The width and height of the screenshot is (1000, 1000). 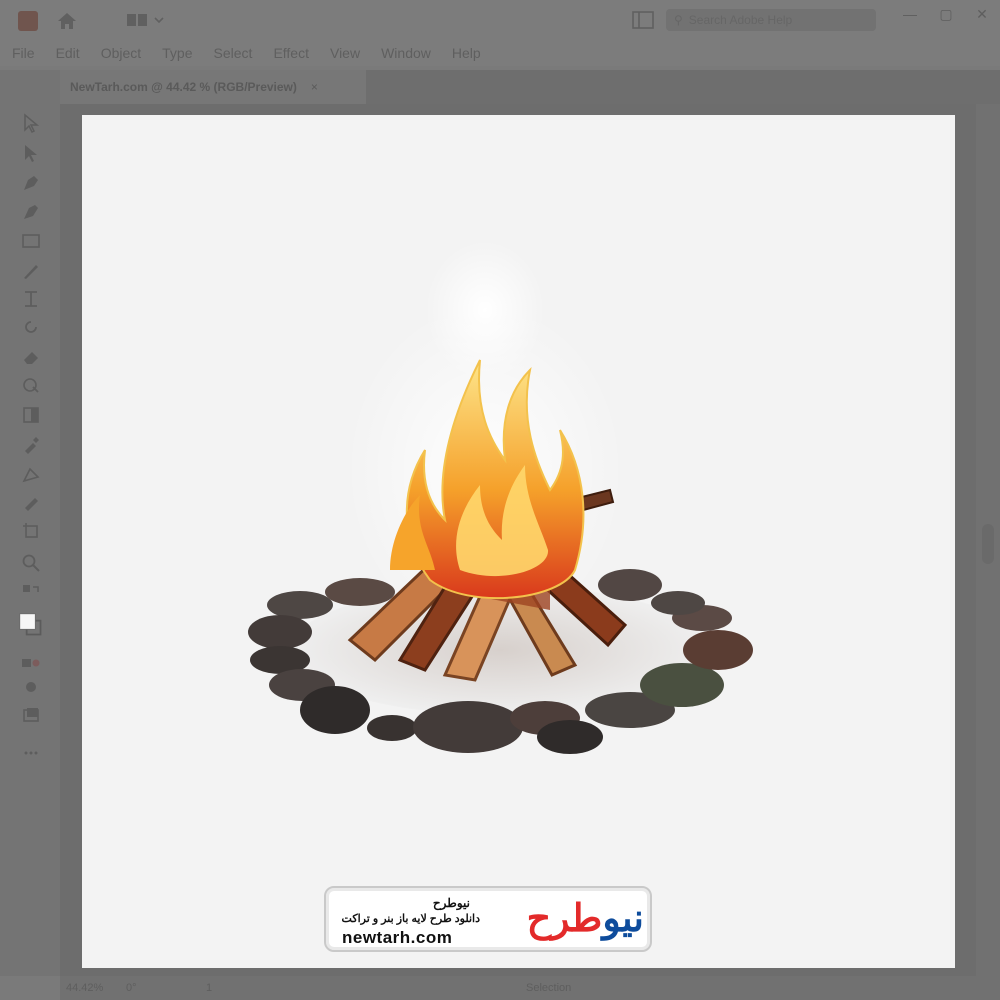 I want to click on menu-view: View, so click(x=345, y=53).